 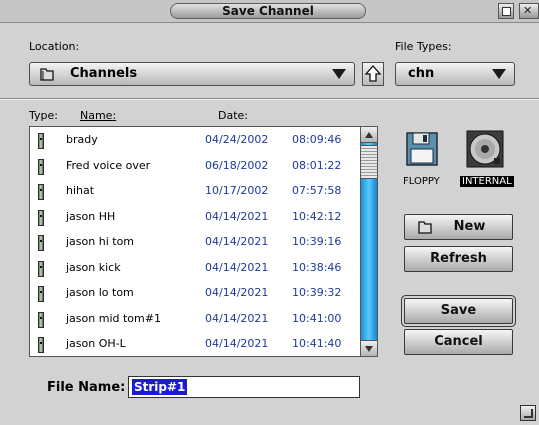 I want to click on file-date: 10/17/2002, so click(x=237, y=190).